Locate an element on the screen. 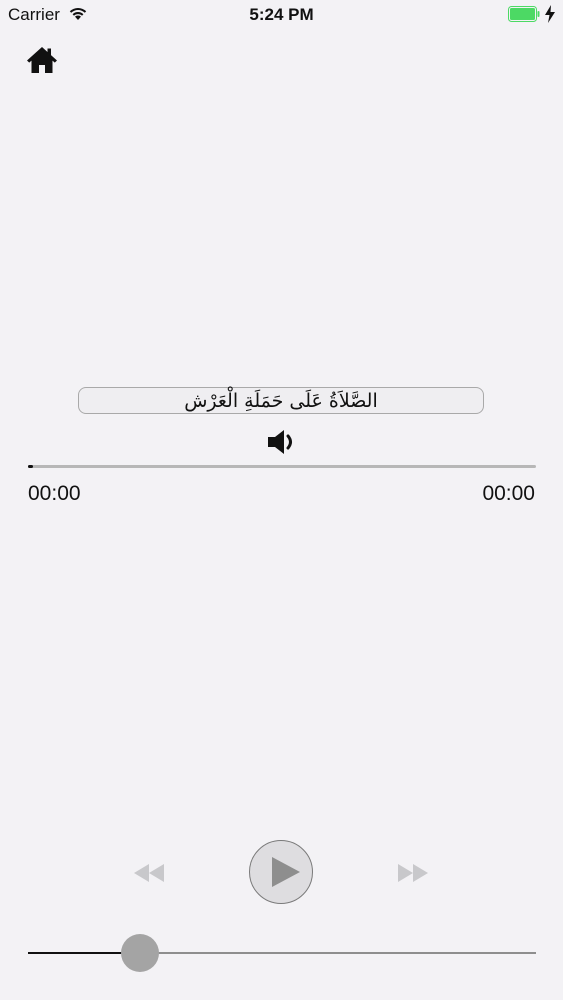  battery-icon is located at coordinates (524, 14).